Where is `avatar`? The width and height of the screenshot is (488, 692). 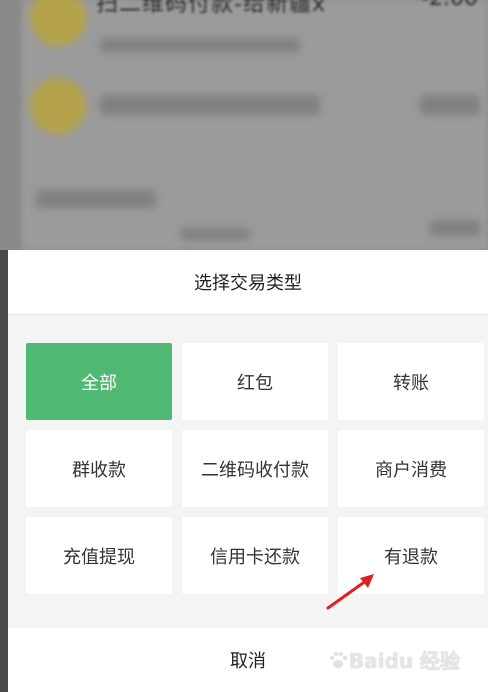 avatar is located at coordinates (58, 106).